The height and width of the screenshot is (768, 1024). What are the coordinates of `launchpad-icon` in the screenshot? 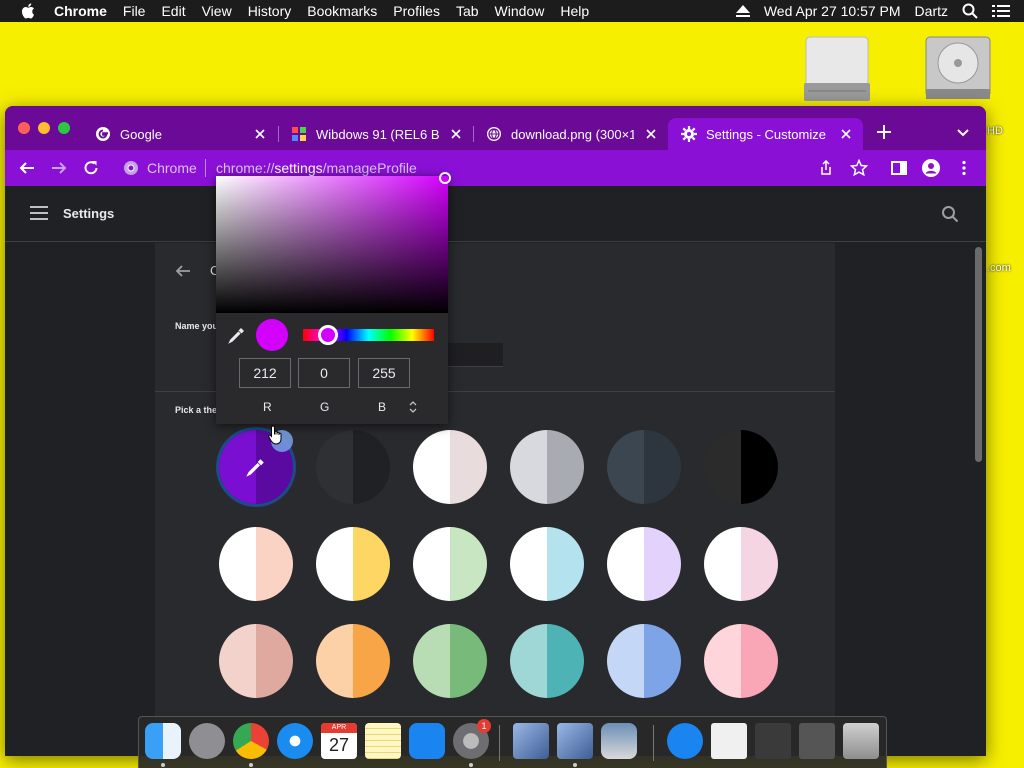 It's located at (207, 741).